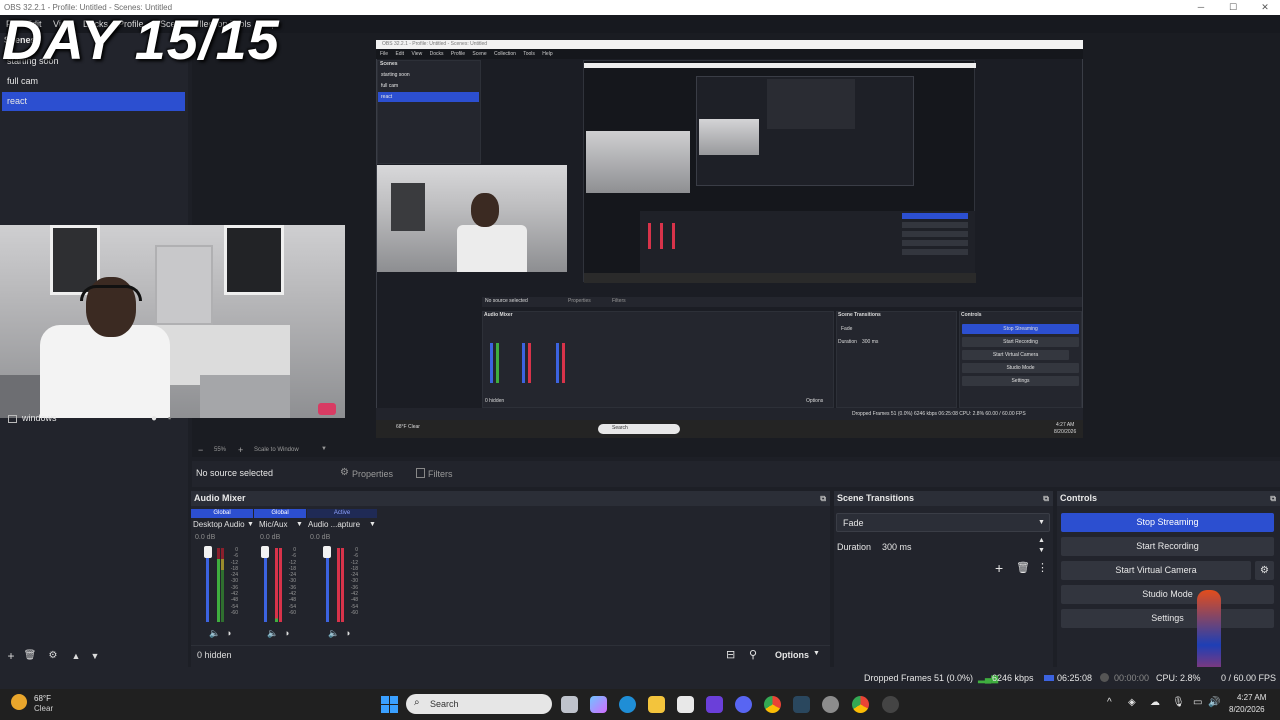  What do you see at coordinates (1109, 702) in the screenshot?
I see `tray-chevron-icon: ^` at bounding box center [1109, 702].